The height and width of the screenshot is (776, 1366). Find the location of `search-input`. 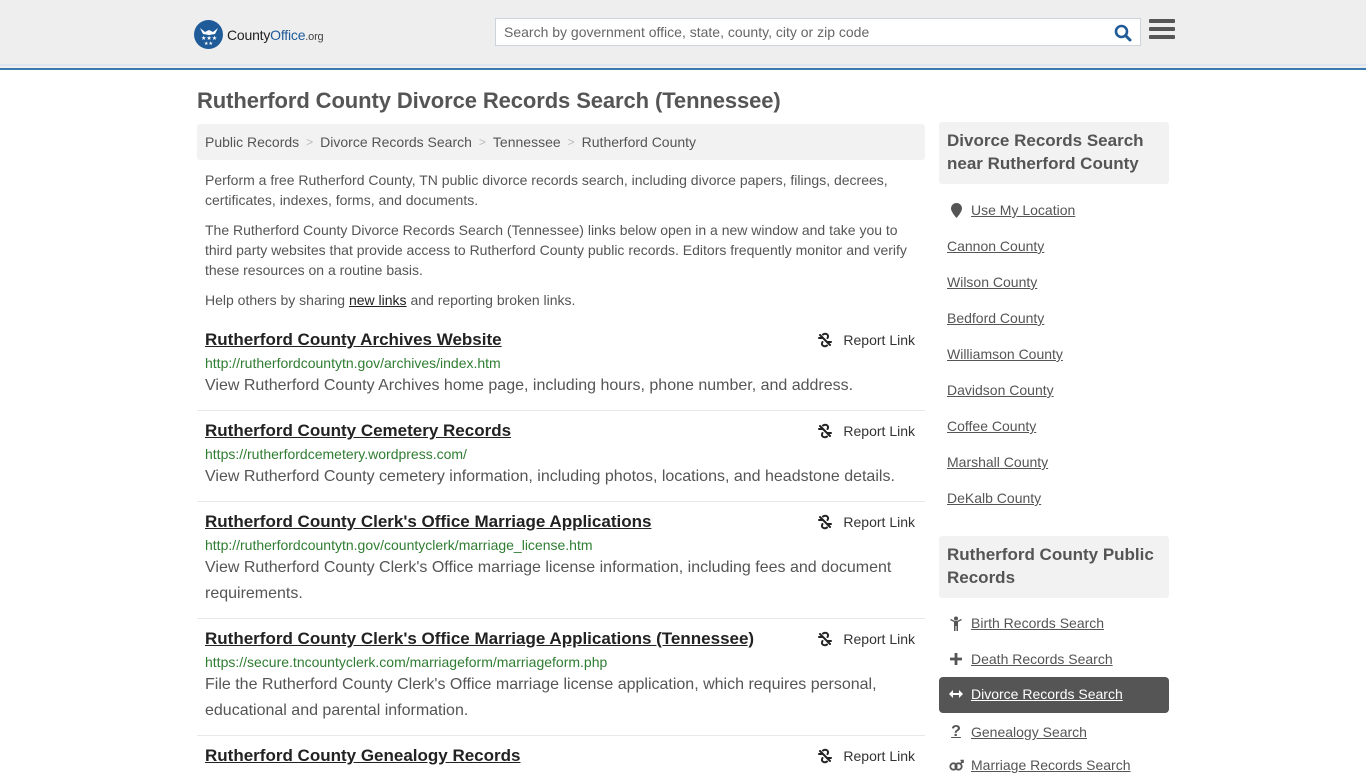

search-input is located at coordinates (801, 32).